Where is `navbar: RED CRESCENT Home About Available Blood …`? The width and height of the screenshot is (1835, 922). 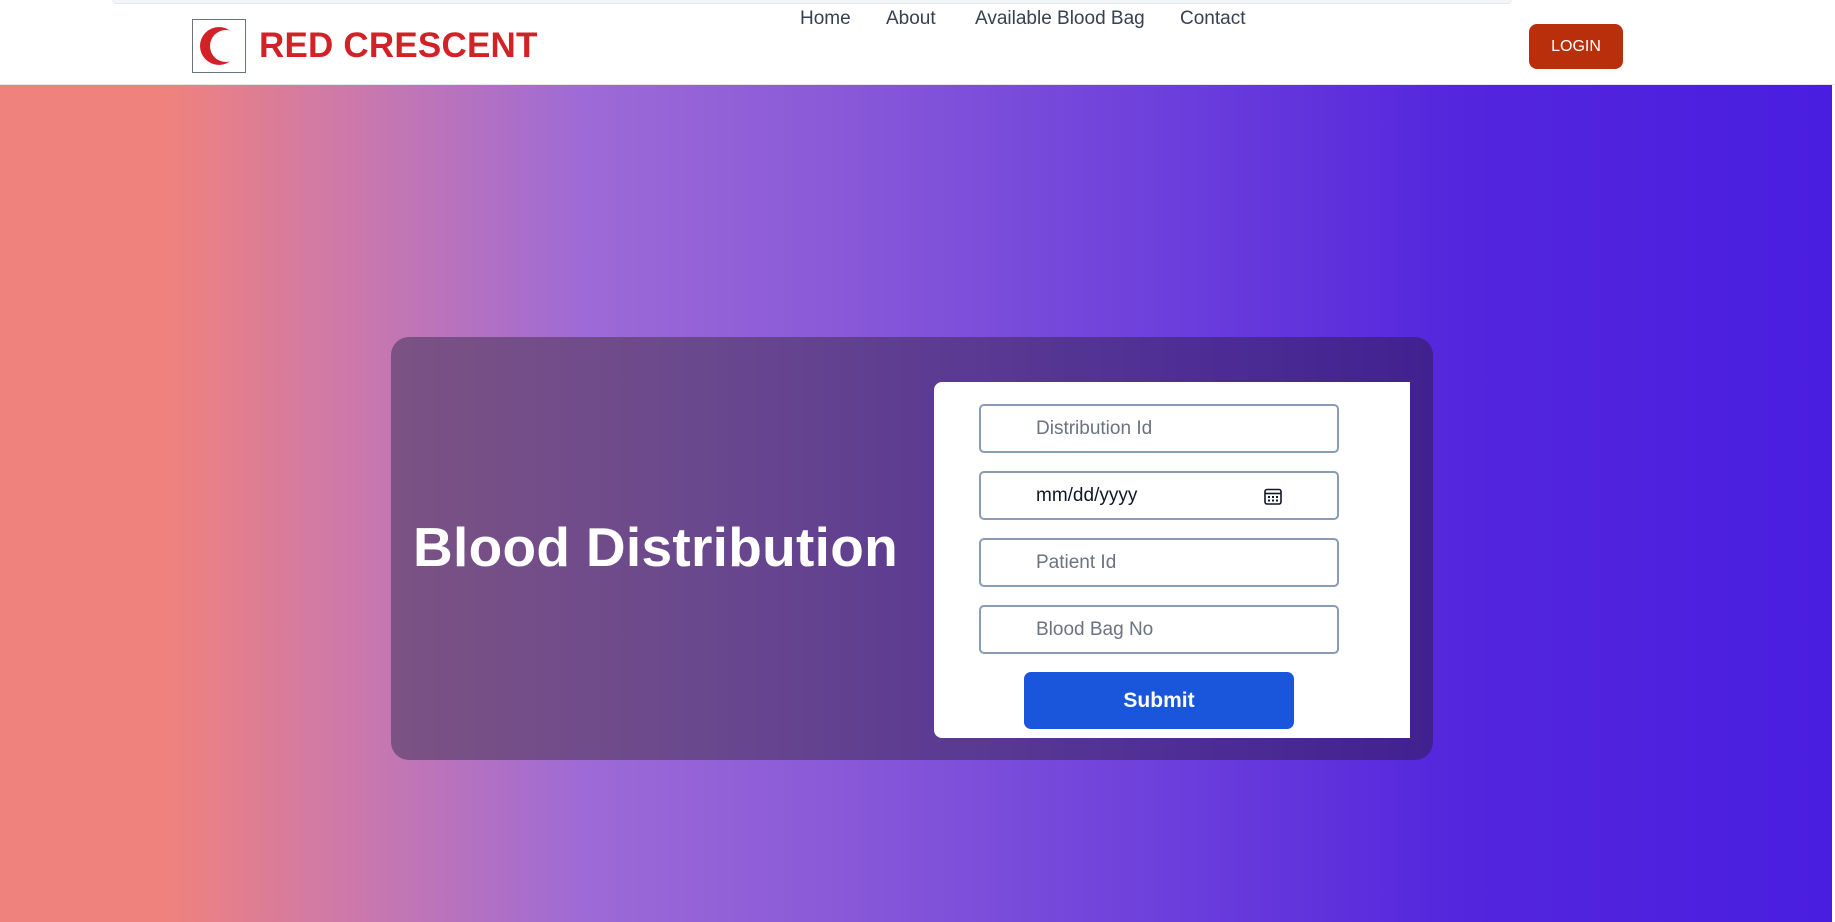 navbar: RED CRESCENT Home About Available Blood … is located at coordinates (917, 46).